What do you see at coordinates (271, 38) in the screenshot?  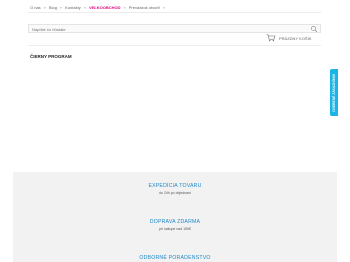 I see `cart-icon` at bounding box center [271, 38].